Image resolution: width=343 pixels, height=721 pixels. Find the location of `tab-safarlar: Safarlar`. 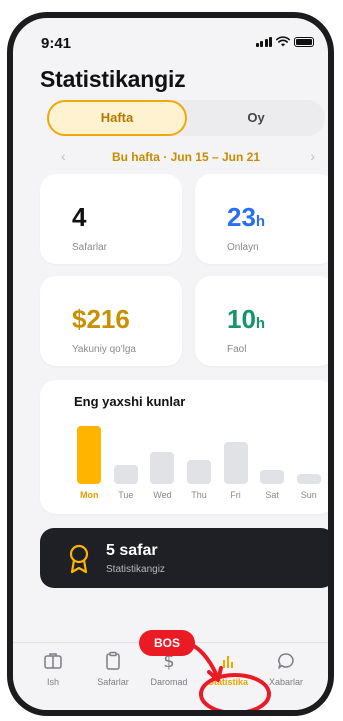

tab-safarlar: Safarlar is located at coordinates (113, 676).